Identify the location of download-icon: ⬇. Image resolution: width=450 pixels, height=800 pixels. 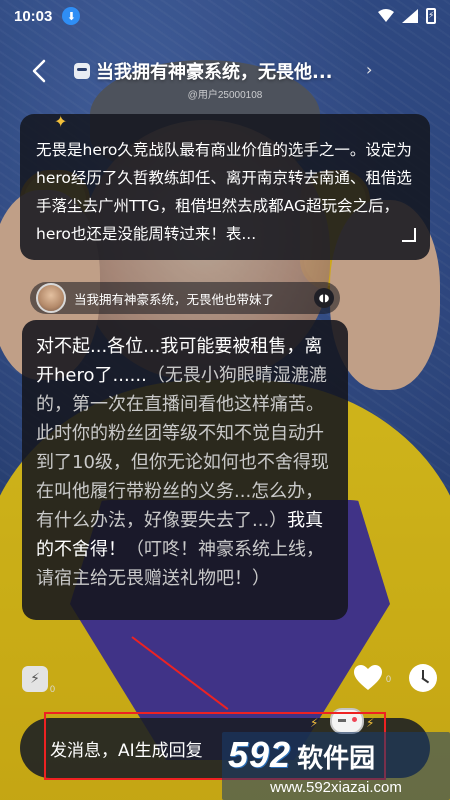
(71, 16).